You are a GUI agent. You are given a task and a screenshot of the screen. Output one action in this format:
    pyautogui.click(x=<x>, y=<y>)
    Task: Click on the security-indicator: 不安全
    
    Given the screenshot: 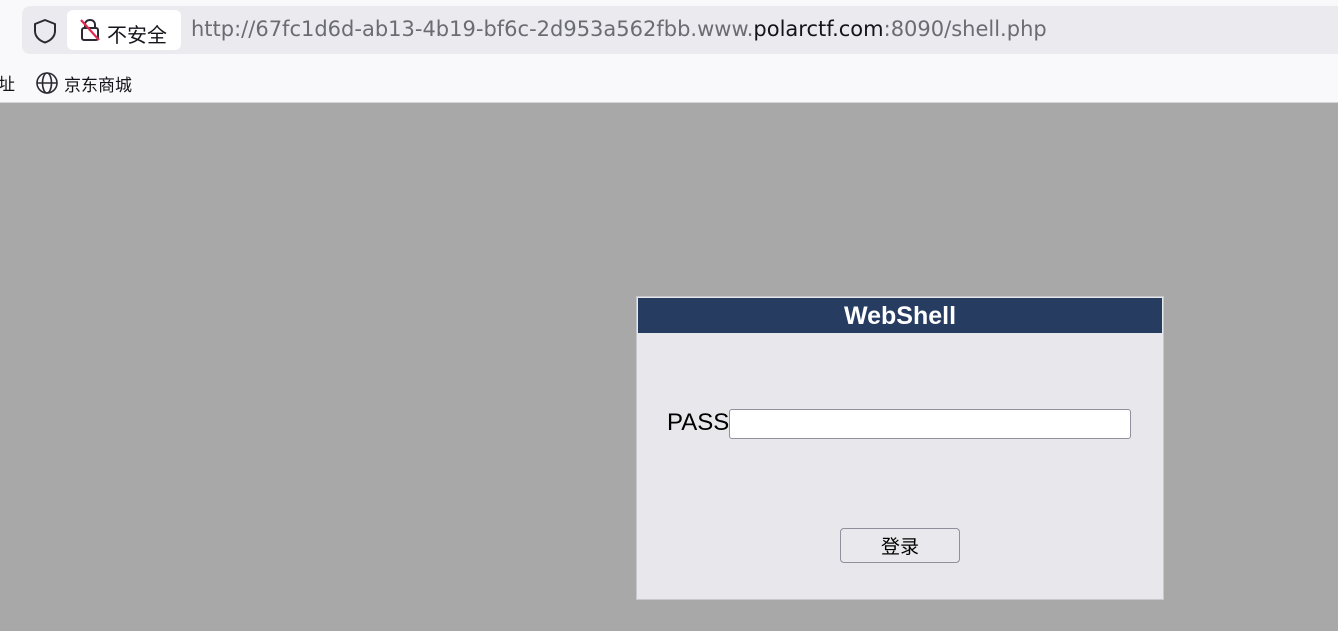 What is the action you would take?
    pyautogui.click(x=124, y=30)
    